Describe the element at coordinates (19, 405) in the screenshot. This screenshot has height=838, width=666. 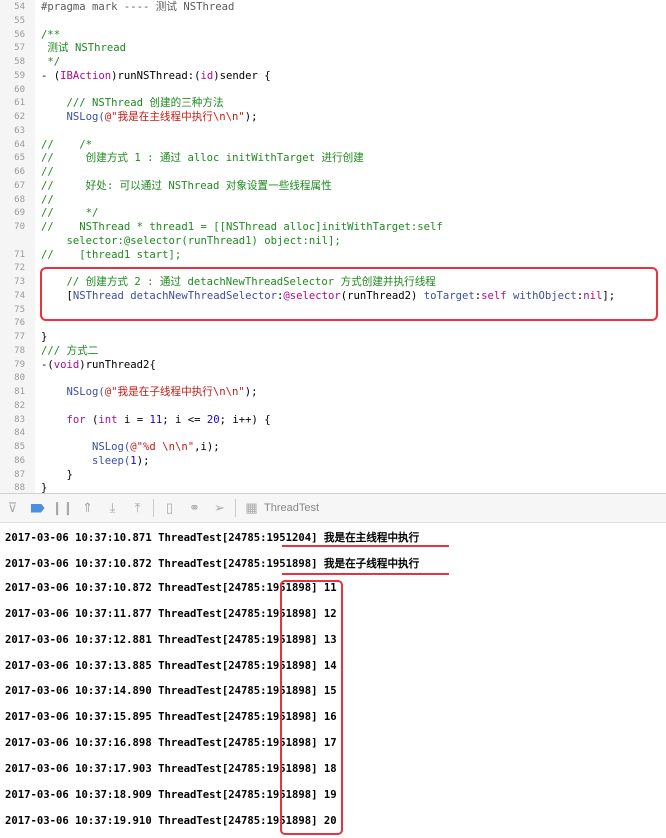
I see `line-number: 82` at that location.